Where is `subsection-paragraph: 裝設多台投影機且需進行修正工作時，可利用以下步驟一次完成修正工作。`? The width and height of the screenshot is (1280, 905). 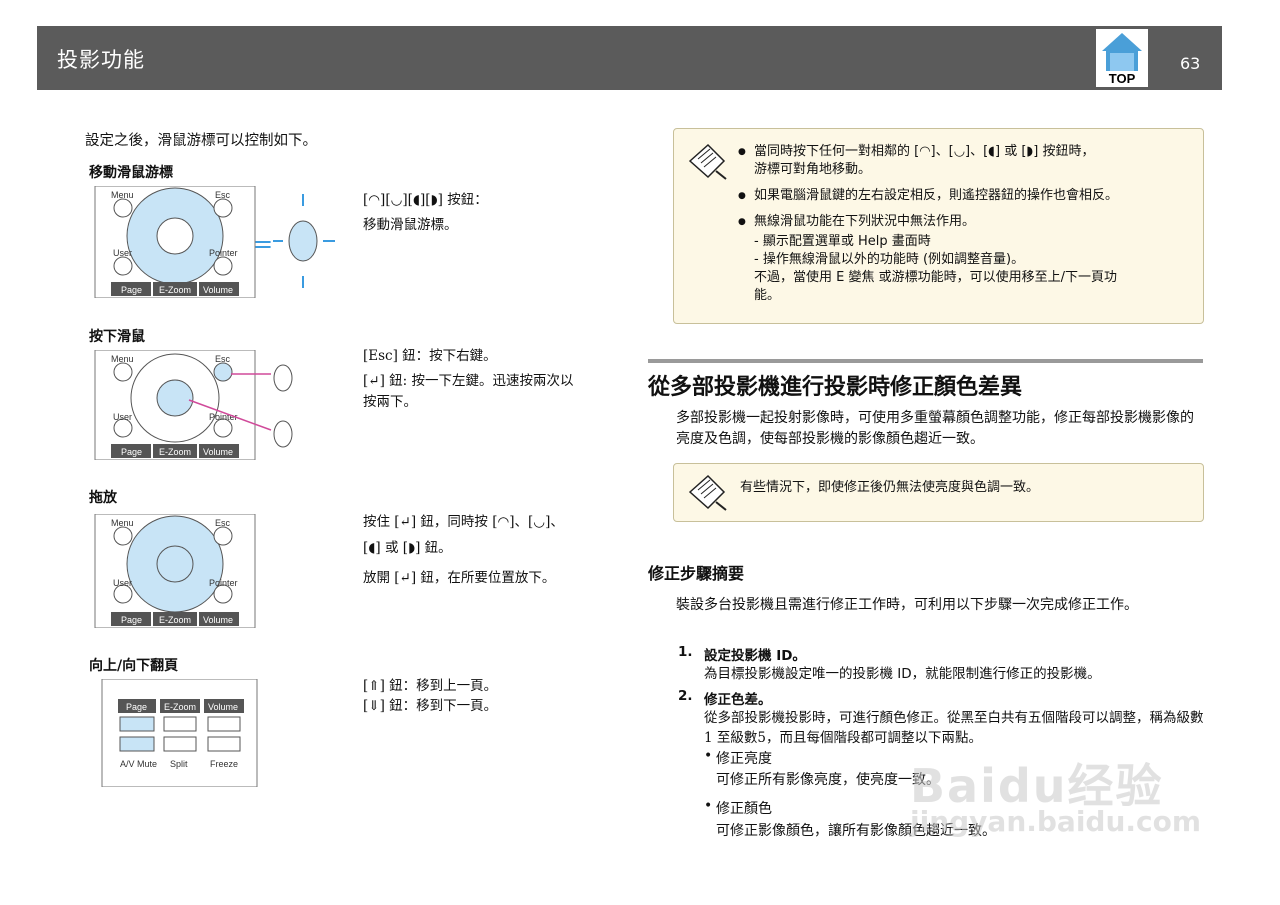
subsection-paragraph: 裝設多台投影機且需進行修正工作時，可利用以下步驟一次完成修正工作。 is located at coordinates (907, 605).